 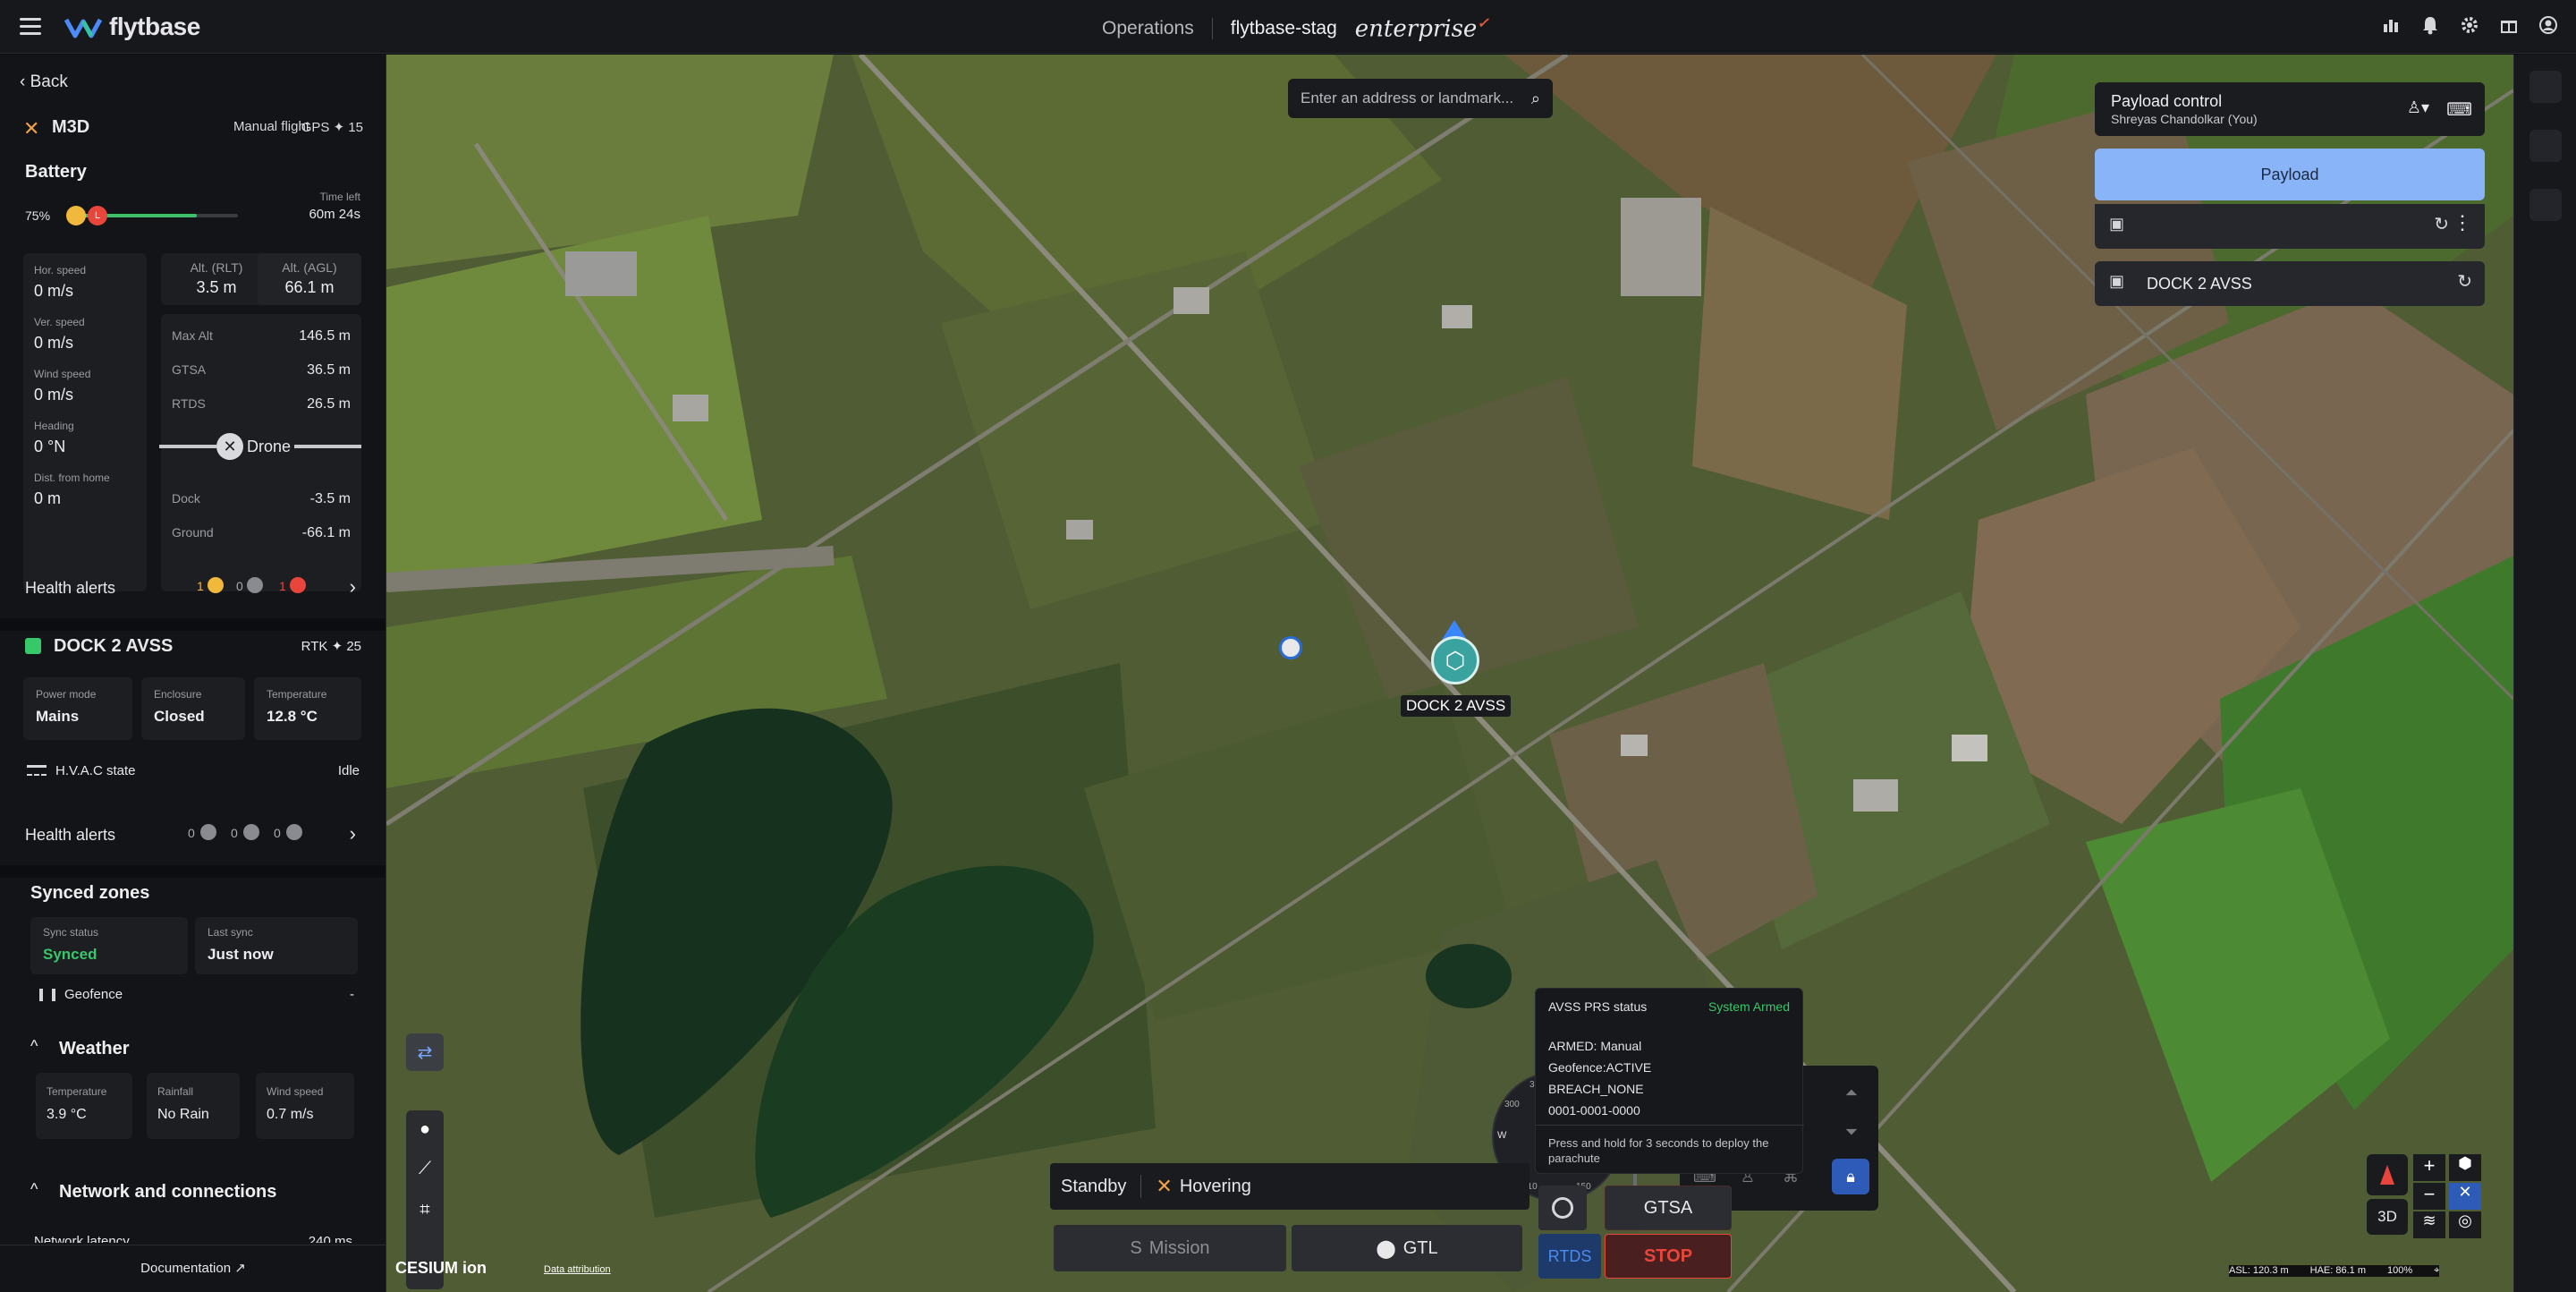 What do you see at coordinates (190, 588) in the screenshot?
I see `health-alerts-drone: Health alerts 1 0 1 ›` at bounding box center [190, 588].